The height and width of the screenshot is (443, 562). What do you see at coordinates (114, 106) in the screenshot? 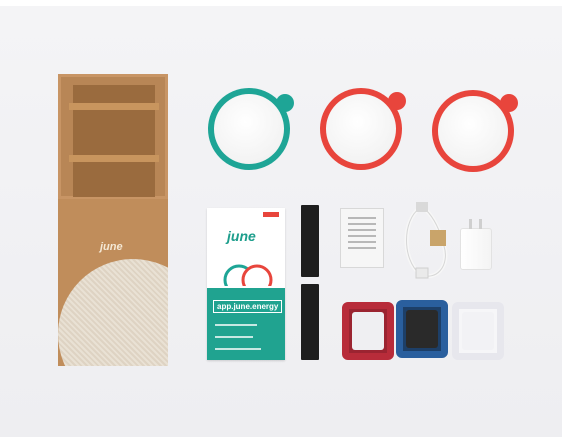
I see `box-shelf-top` at bounding box center [114, 106].